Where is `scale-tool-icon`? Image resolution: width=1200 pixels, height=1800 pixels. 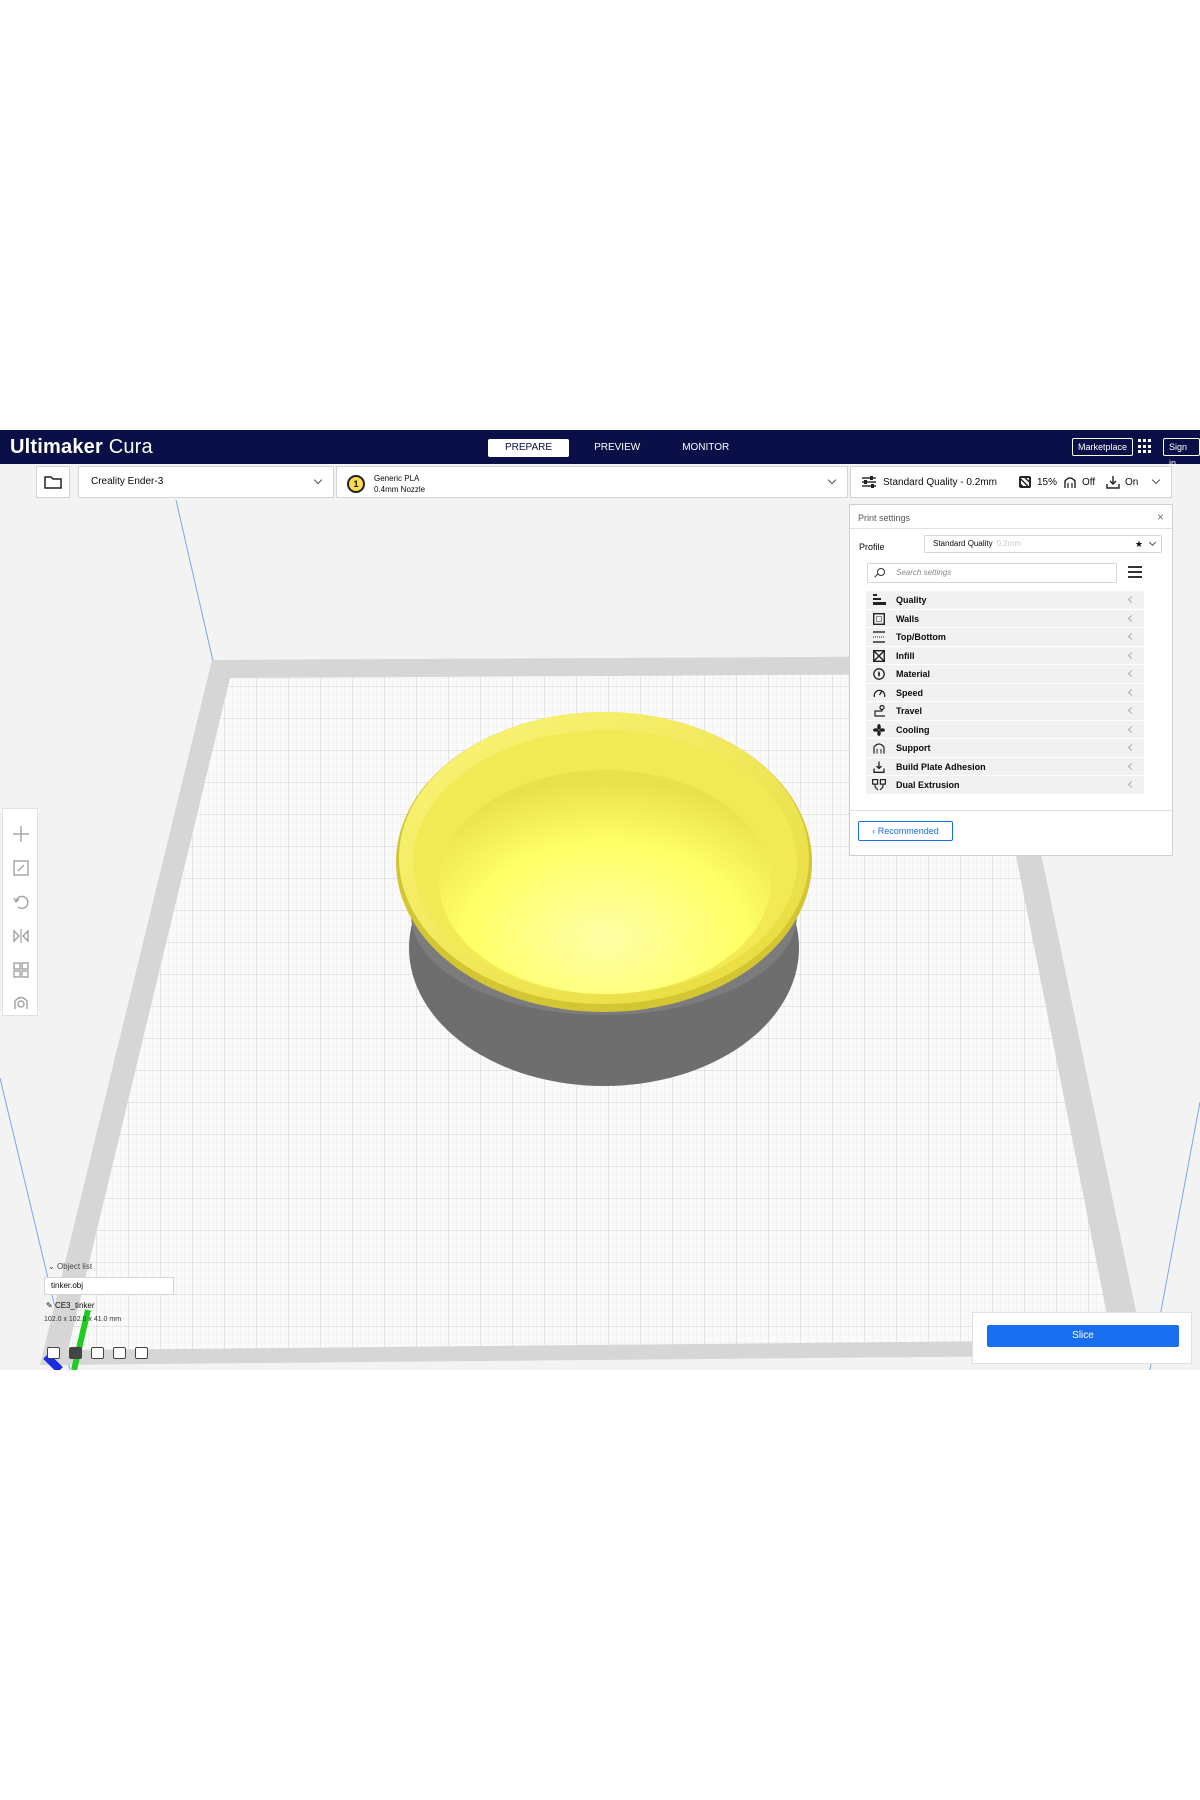 scale-tool-icon is located at coordinates (21, 868).